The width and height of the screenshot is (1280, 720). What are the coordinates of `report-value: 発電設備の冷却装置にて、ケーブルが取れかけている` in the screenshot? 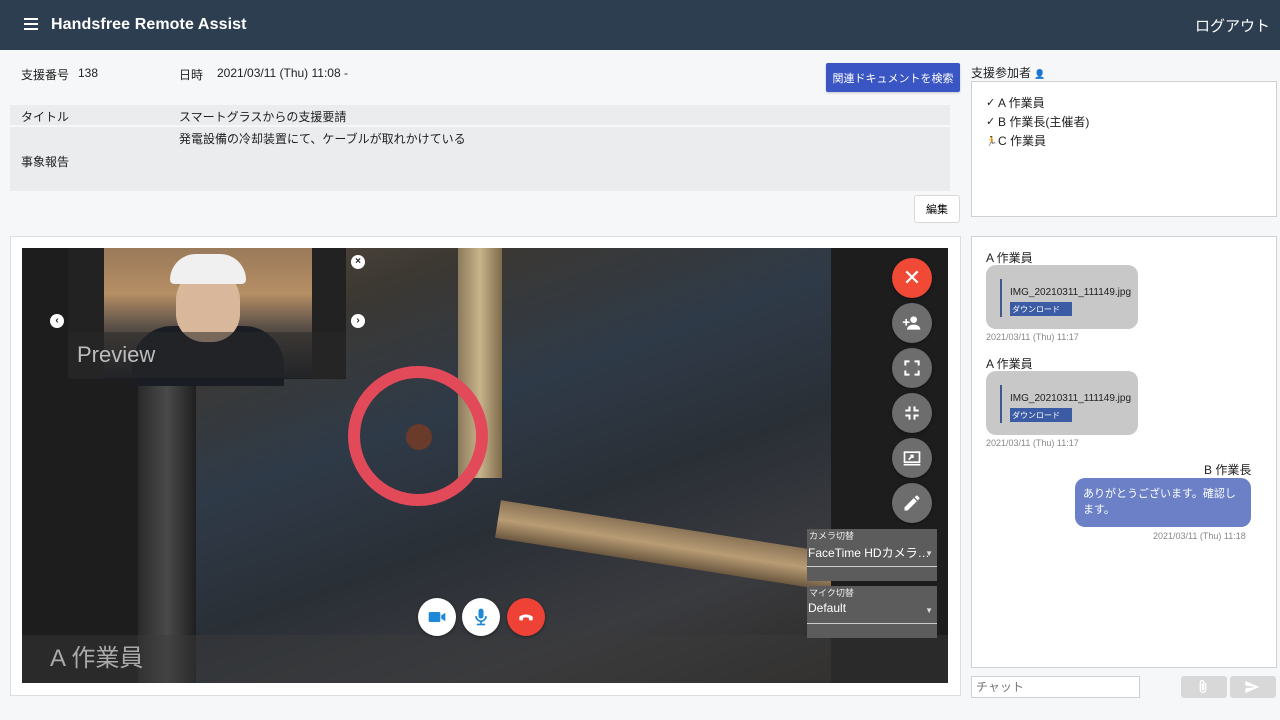 It's located at (322, 139).